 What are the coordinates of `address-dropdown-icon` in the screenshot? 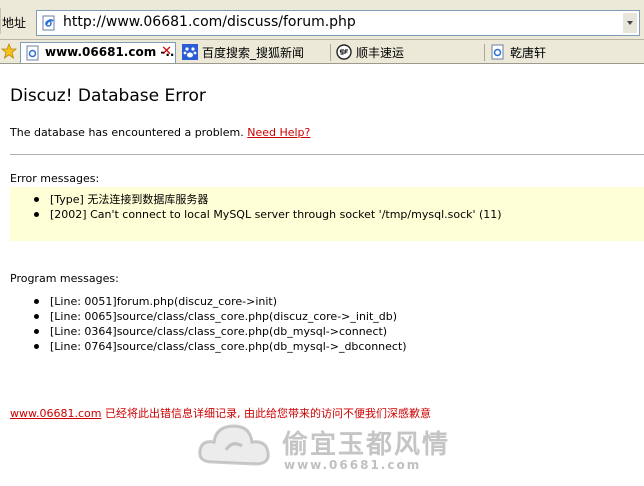 It's located at (630, 23).